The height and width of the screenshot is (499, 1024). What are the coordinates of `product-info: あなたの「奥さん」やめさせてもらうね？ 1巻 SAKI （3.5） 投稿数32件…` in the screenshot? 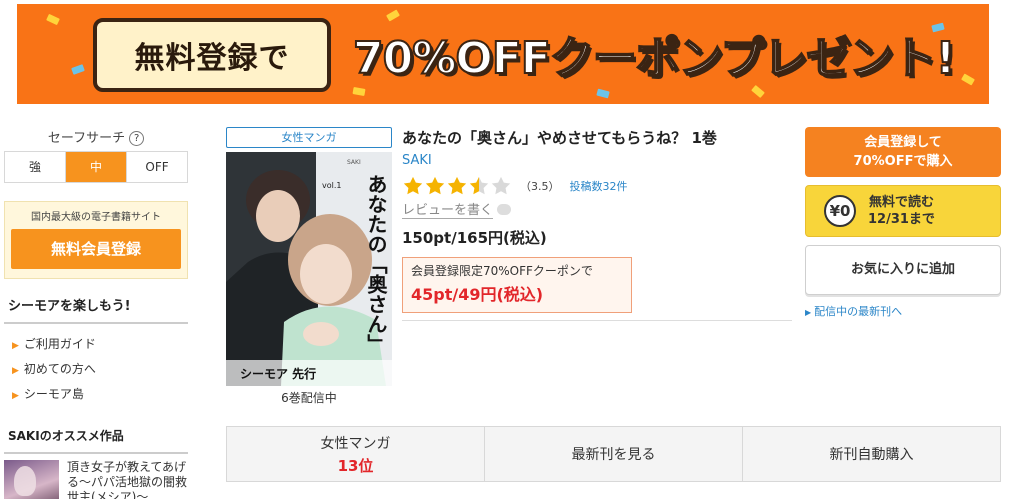 It's located at (597, 224).